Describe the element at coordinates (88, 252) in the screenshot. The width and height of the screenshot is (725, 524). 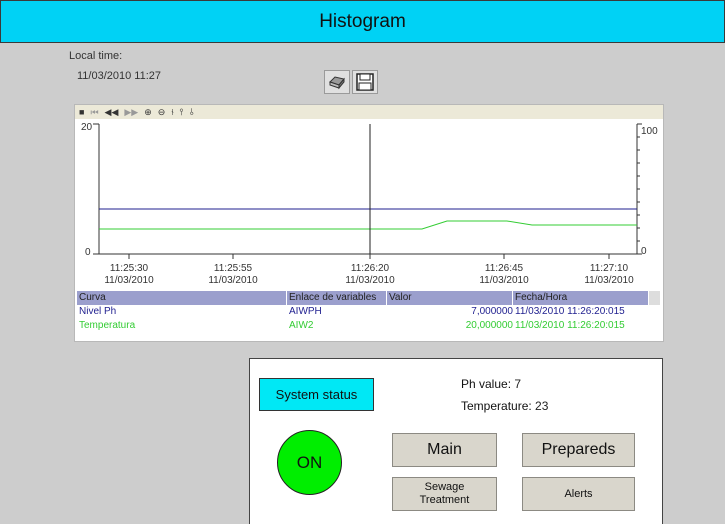
I see `left-axis-min: 0` at that location.